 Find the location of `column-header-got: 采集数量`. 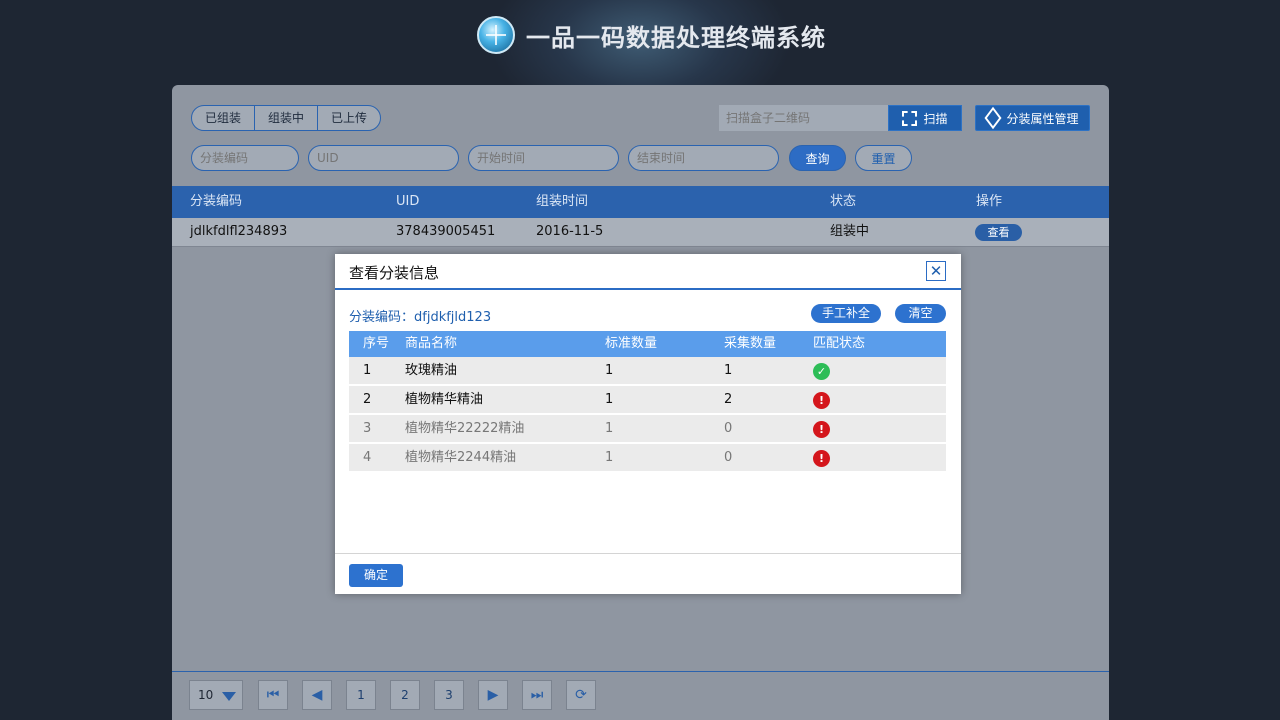

column-header-got: 采集数量 is located at coordinates (750, 343).